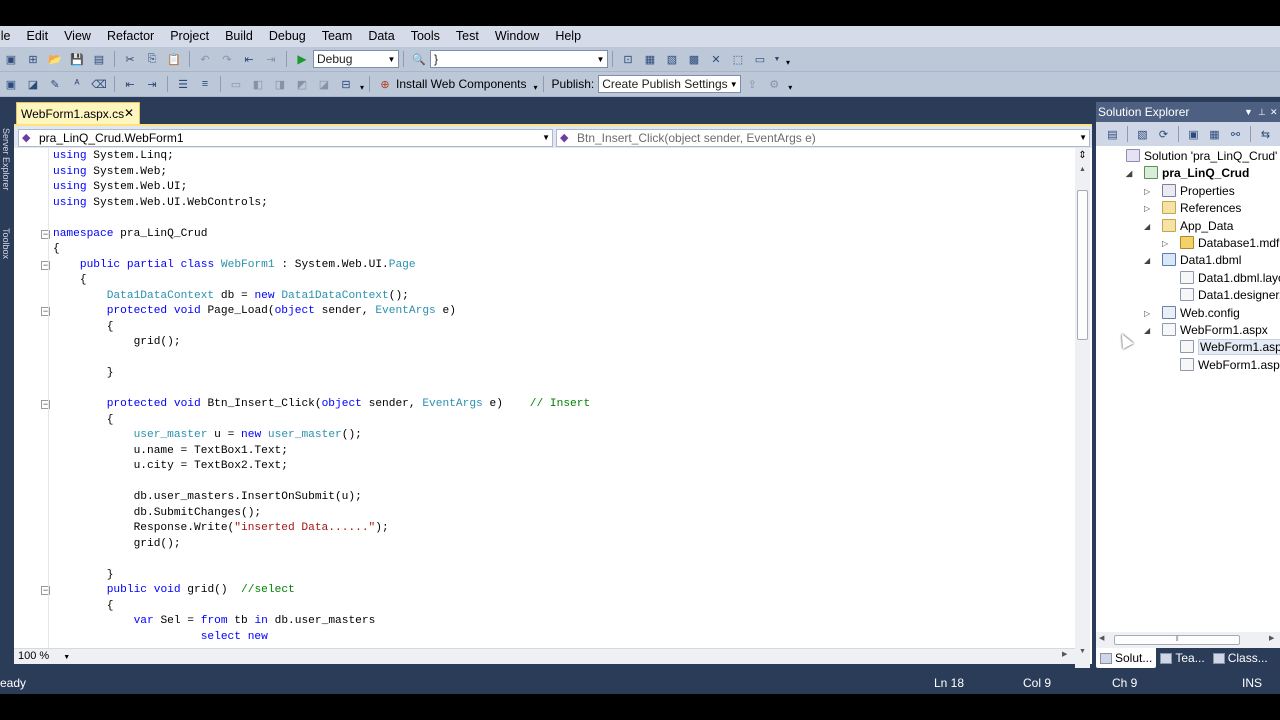  I want to click on object-browser-icon: ▧, so click(672, 59).